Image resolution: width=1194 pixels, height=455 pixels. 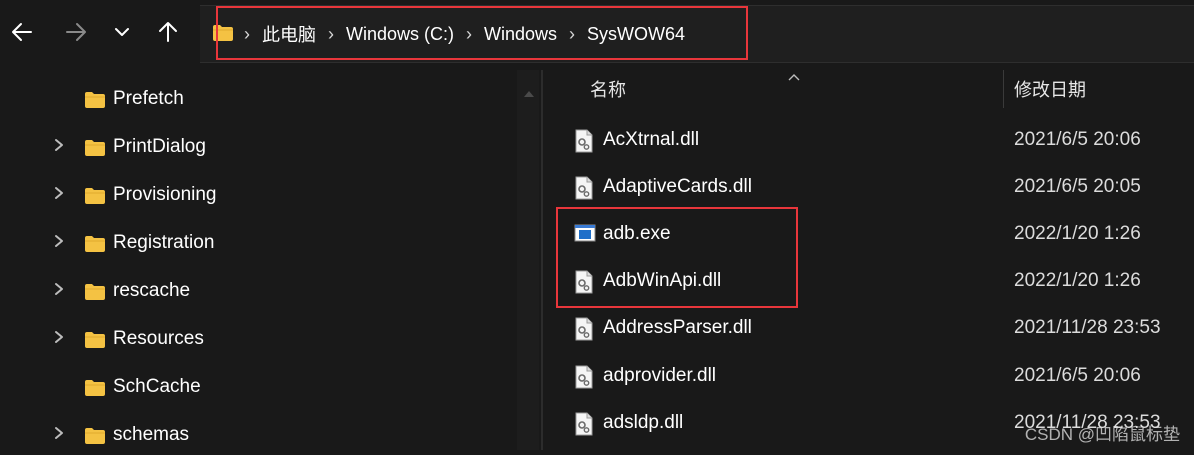 What do you see at coordinates (260, 241) in the screenshot?
I see `tree-item-registration: Registration` at bounding box center [260, 241].